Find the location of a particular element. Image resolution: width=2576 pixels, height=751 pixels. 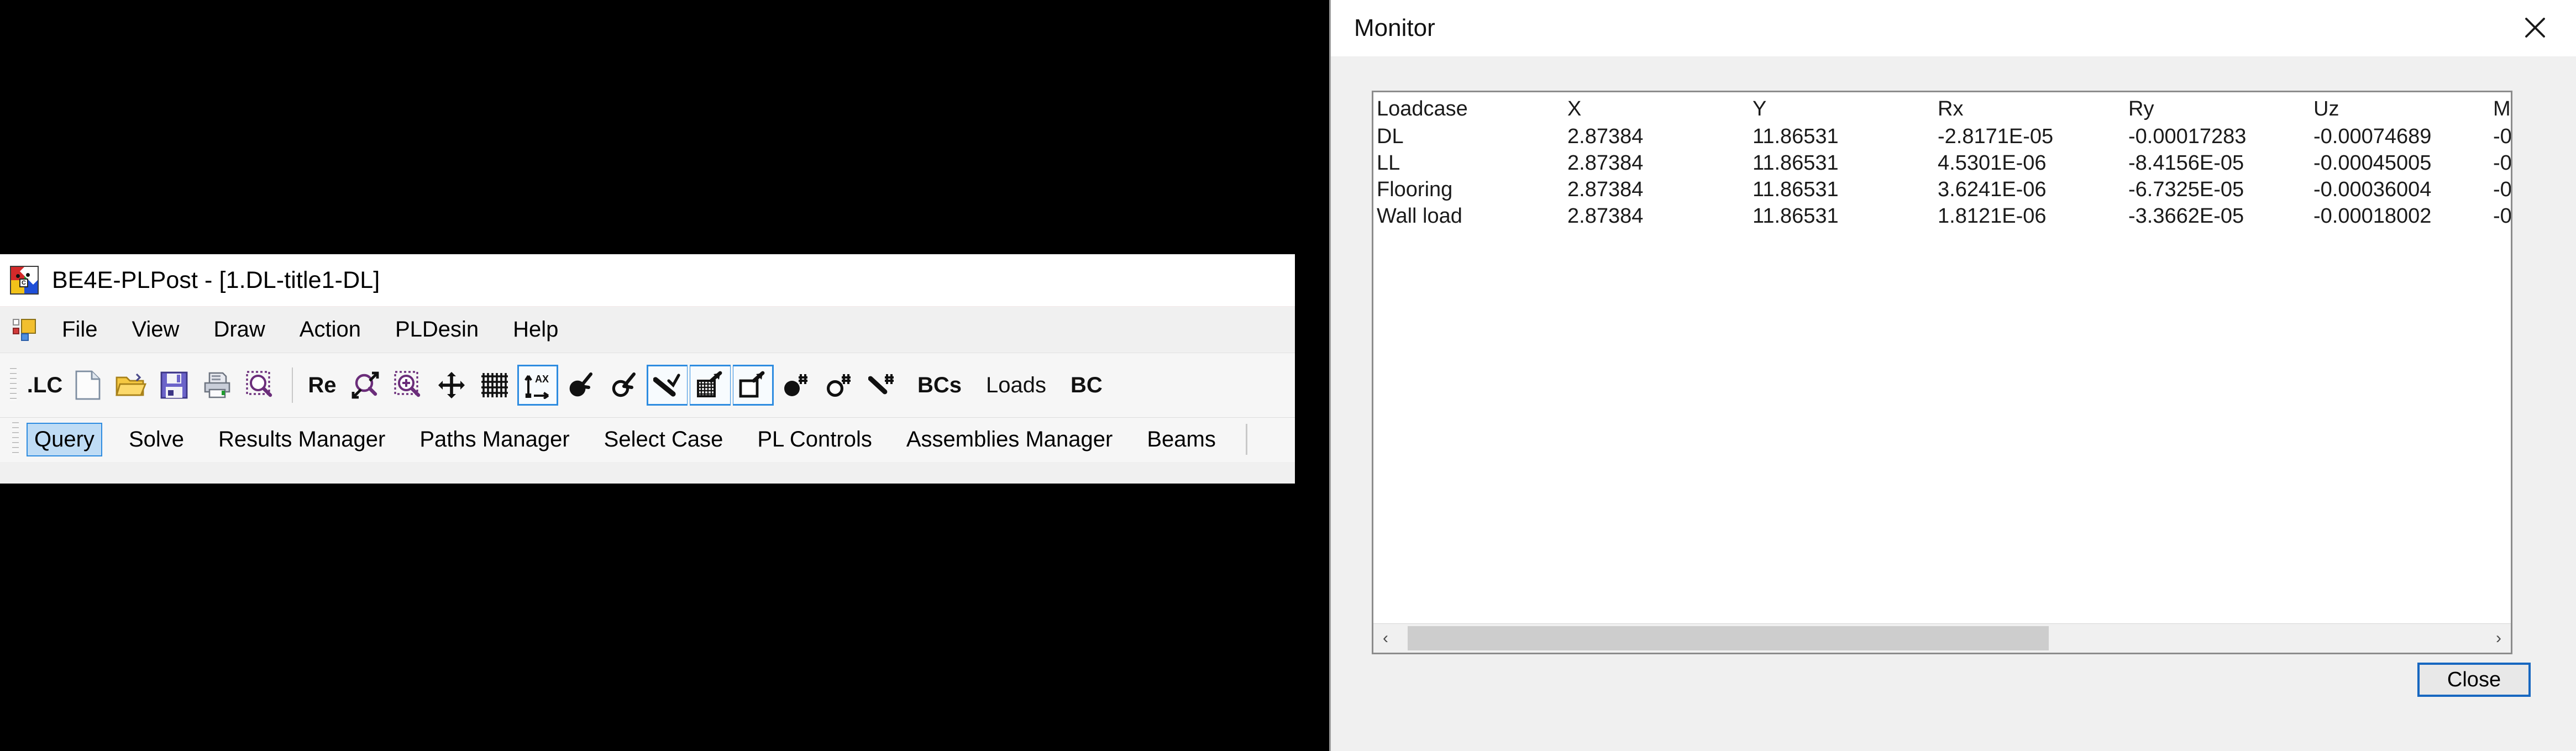

select-node-hollow-button is located at coordinates (624, 385).